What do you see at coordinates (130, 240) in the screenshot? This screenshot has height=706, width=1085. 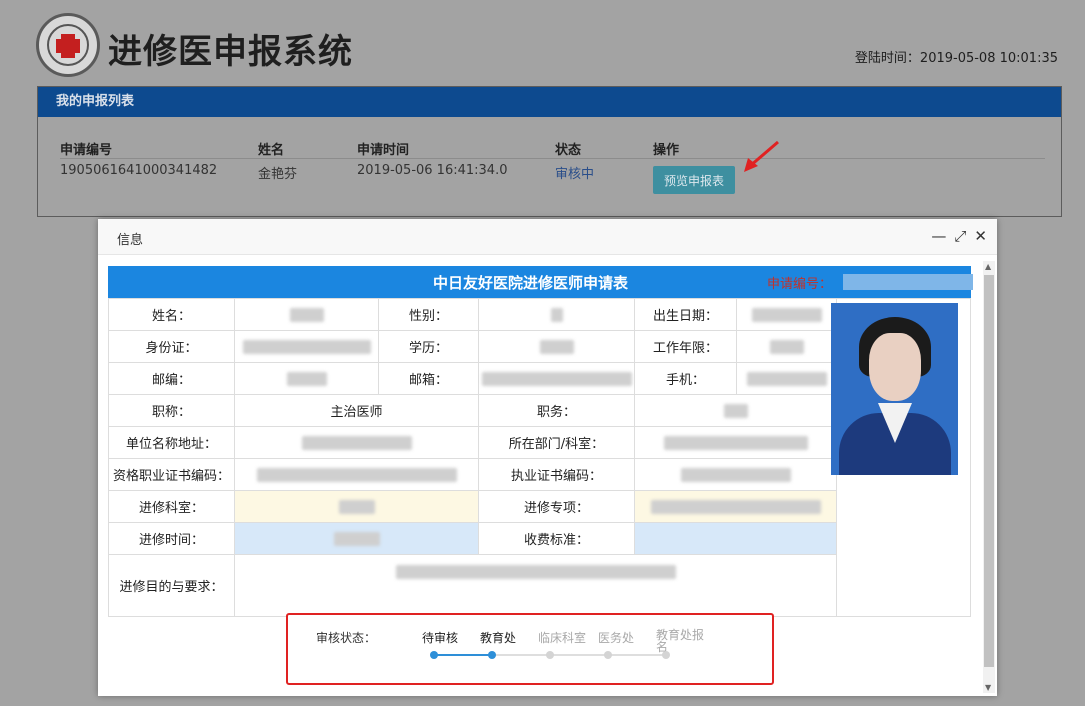 I see `dialog-title: 信息` at bounding box center [130, 240].